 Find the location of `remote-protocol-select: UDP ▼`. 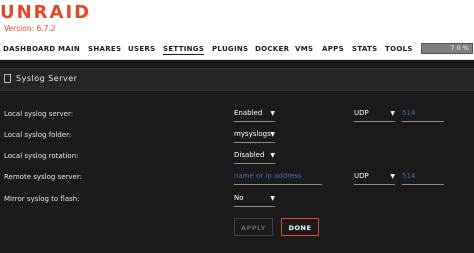

remote-protocol-select: UDP ▼ is located at coordinates (374, 178).